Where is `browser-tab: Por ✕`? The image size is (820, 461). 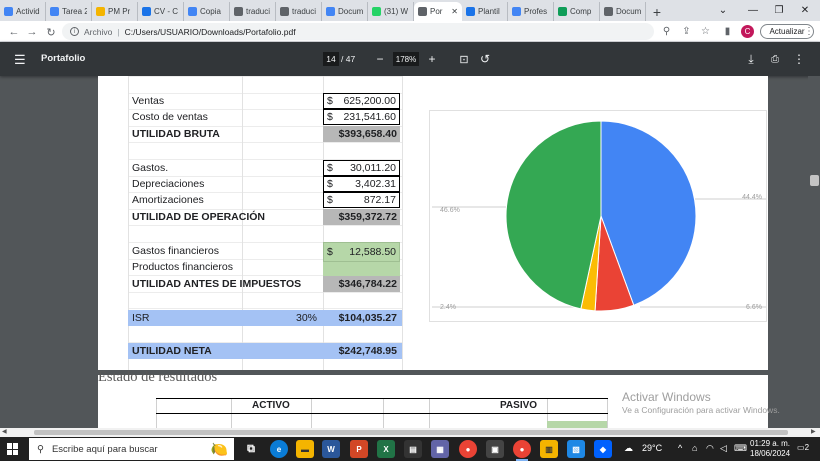 browser-tab: Por ✕ is located at coordinates (438, 11).